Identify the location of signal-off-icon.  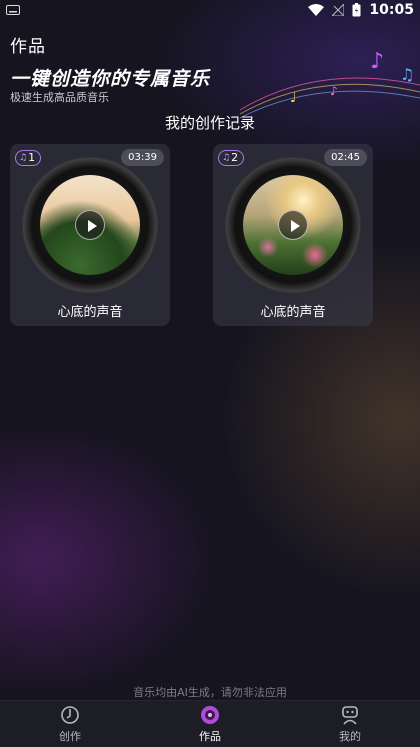
(338, 10).